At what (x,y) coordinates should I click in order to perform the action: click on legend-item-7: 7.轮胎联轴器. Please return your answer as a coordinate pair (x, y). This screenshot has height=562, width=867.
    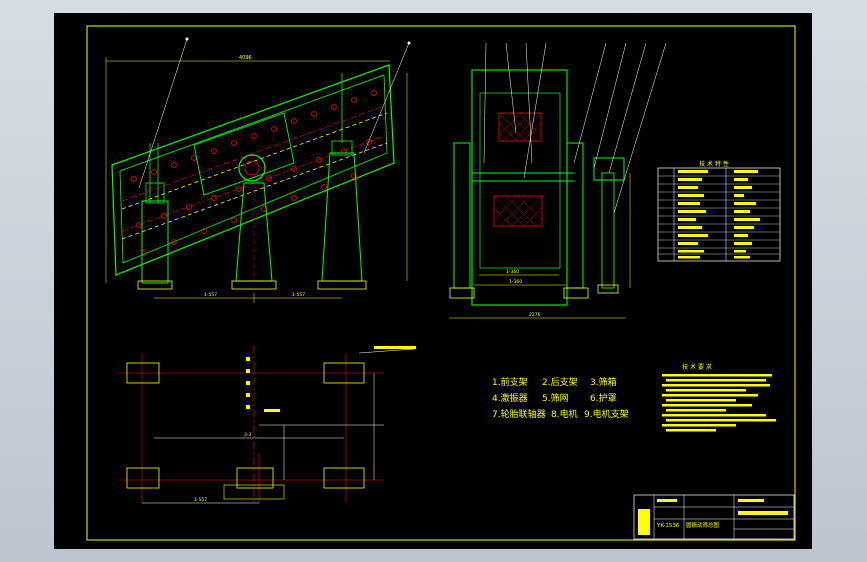
    Looking at the image, I should click on (519, 414).